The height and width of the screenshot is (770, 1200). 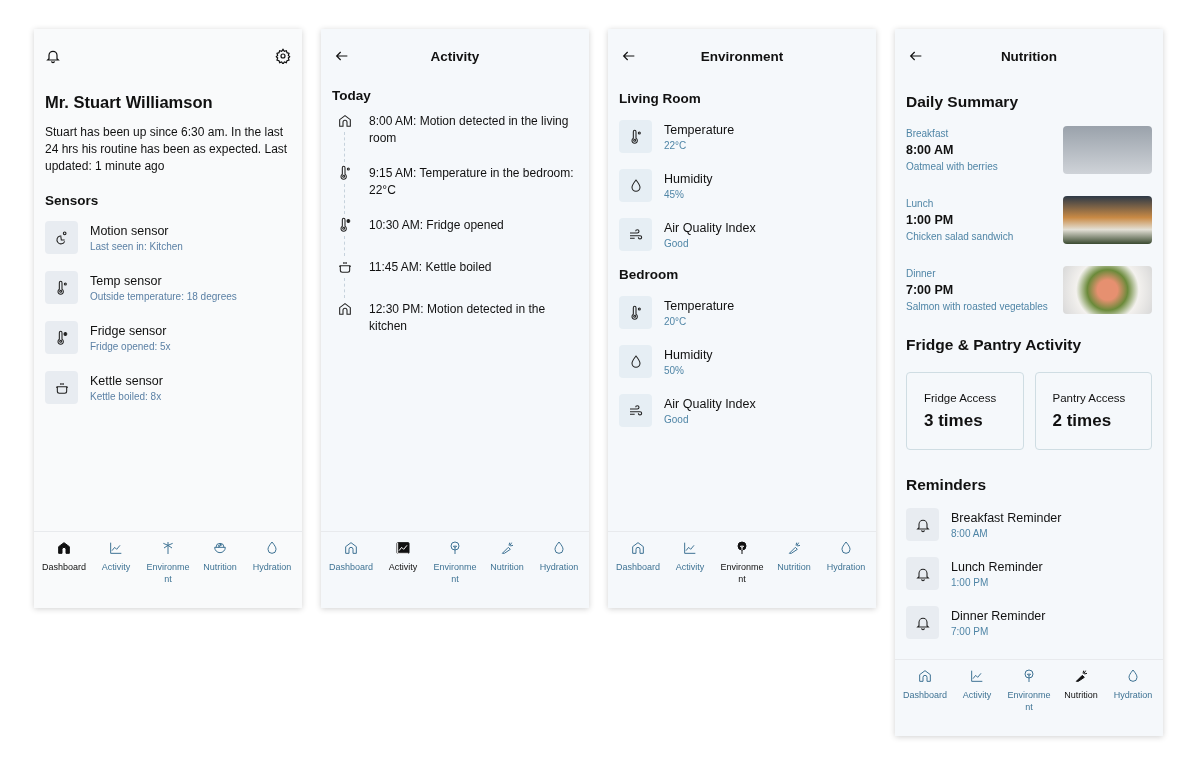 I want to click on resident-name: Mr. Stuart Williamson, so click(x=129, y=102).